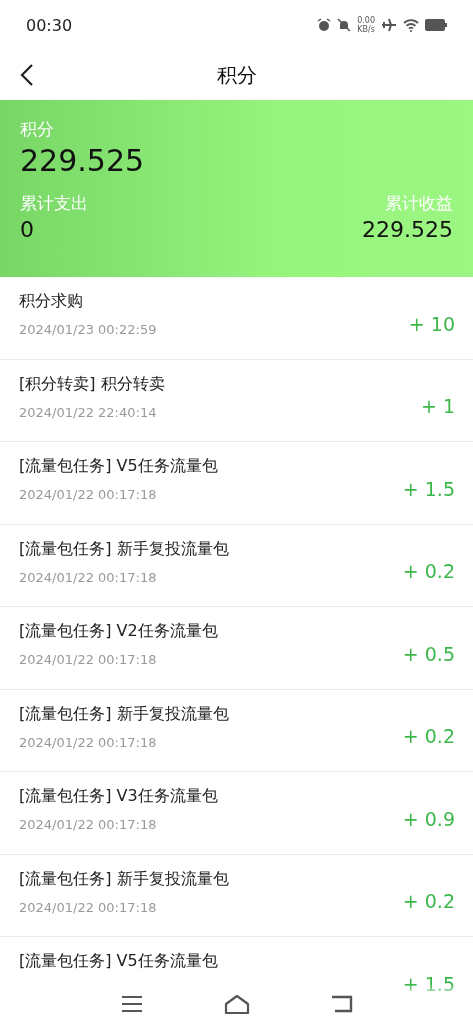  What do you see at coordinates (27, 75) in the screenshot?
I see `back-icon` at bounding box center [27, 75].